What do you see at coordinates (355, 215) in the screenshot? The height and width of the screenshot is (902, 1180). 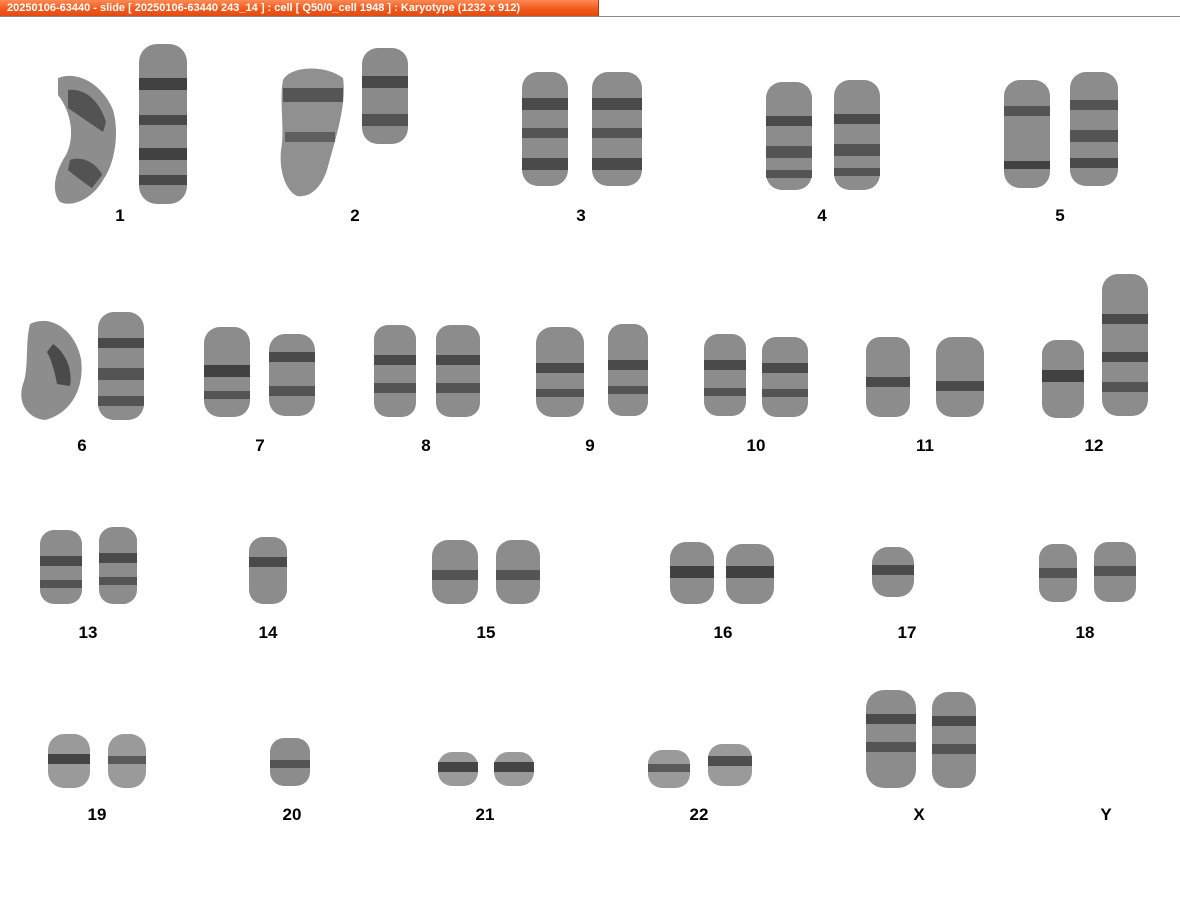 I see `chromosome-label: 2` at bounding box center [355, 215].